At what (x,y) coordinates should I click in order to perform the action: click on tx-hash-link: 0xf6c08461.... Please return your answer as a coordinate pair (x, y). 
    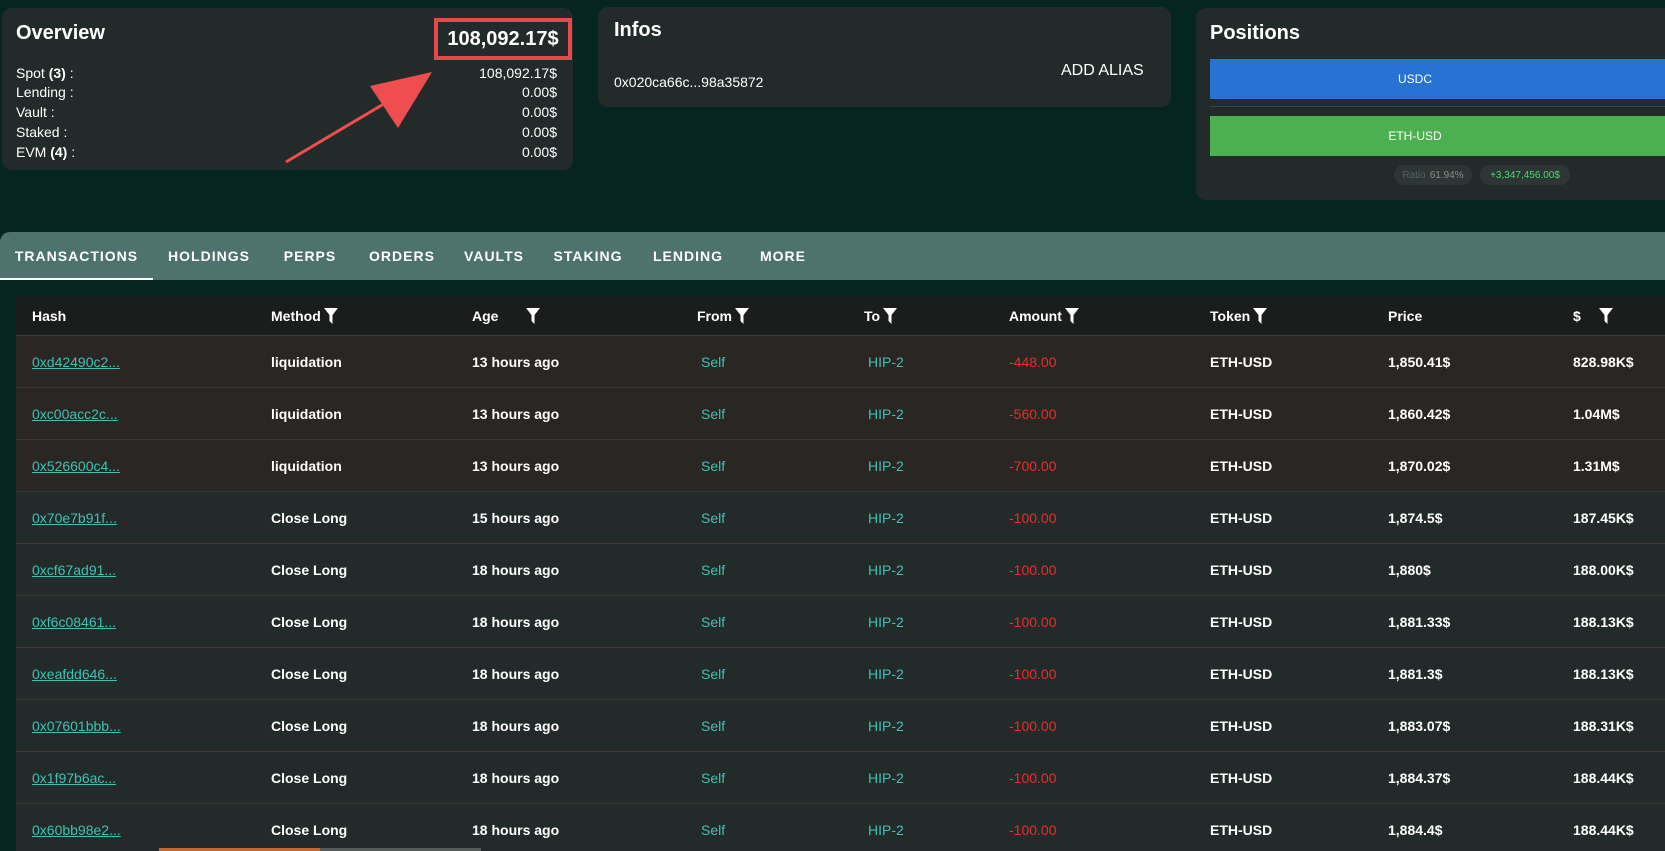
    Looking at the image, I should click on (74, 621).